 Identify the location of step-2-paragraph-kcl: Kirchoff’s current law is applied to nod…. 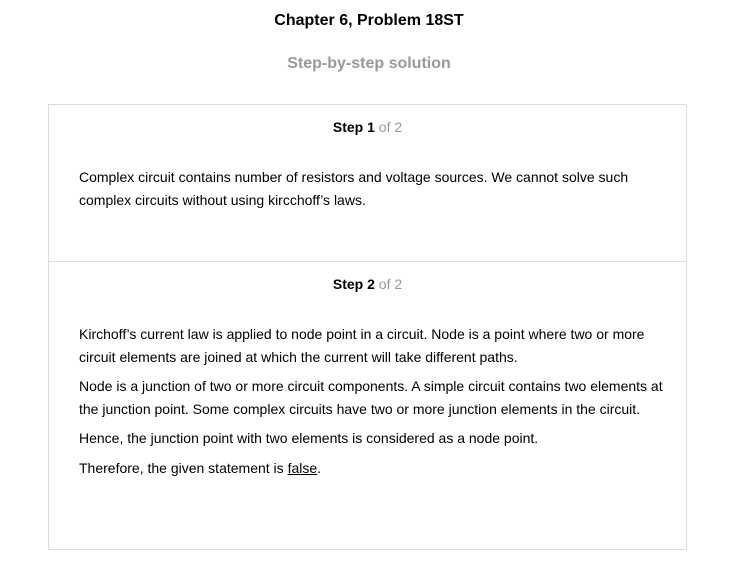
(362, 345).